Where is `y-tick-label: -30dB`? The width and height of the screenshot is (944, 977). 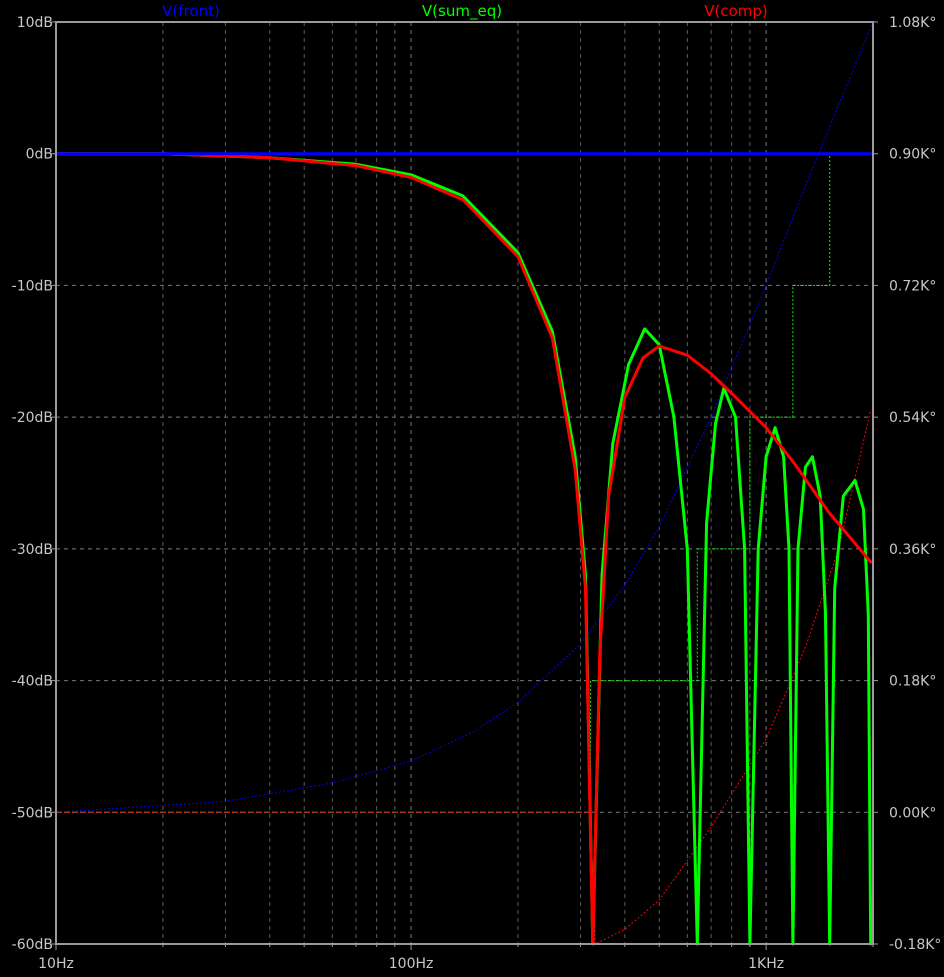 y-tick-label: -30dB is located at coordinates (32, 550).